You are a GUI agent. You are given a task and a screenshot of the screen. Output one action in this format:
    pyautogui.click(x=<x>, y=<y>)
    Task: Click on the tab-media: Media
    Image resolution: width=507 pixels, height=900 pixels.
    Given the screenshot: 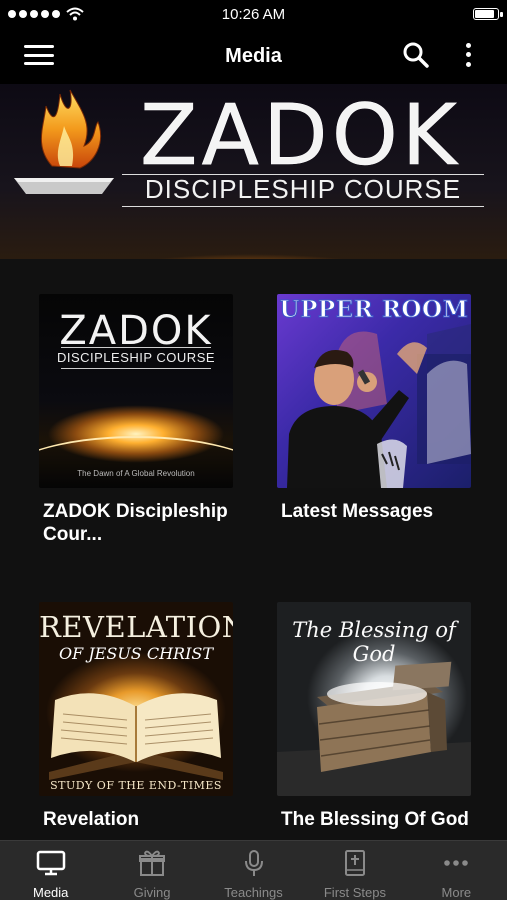 What is the action you would take?
    pyautogui.click(x=50, y=870)
    